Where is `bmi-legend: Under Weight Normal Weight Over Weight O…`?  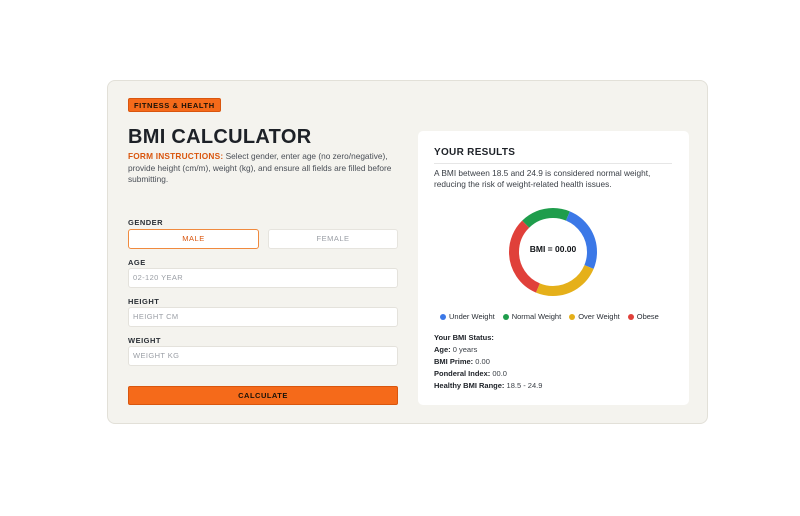 bmi-legend: Under Weight Normal Weight Over Weight O… is located at coordinates (549, 316).